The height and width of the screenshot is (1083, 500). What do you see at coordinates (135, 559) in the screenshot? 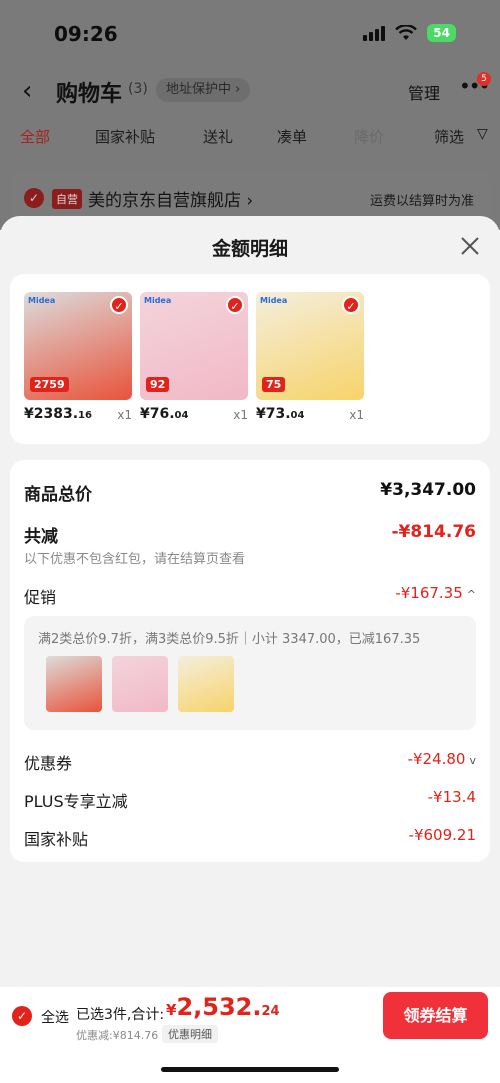
I see `reduced-note: 以下优惠不包含红包，请在结算页查看` at bounding box center [135, 559].